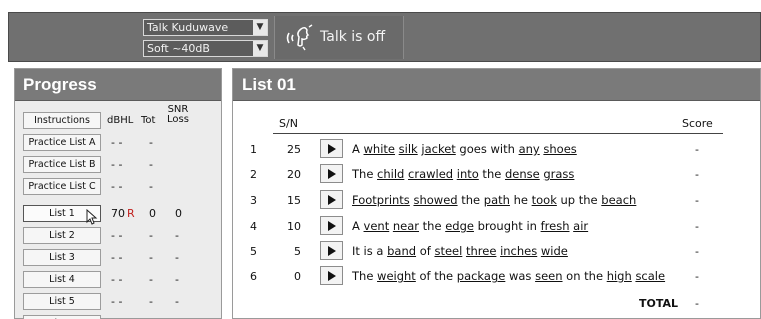 The image size is (761, 319). I want to click on talk-status-label: Talk is off, so click(353, 37).